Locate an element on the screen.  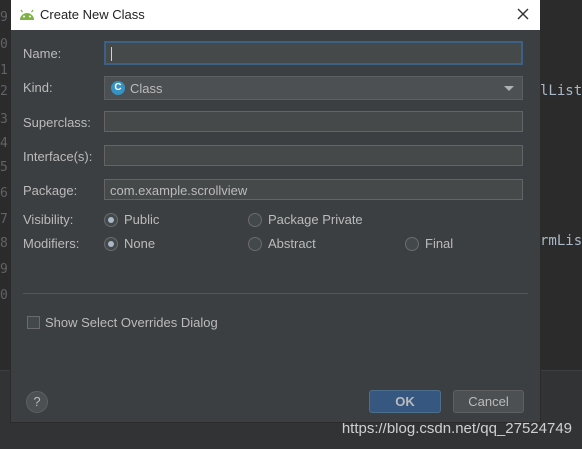
modifier-none-radio is located at coordinates (111, 244).